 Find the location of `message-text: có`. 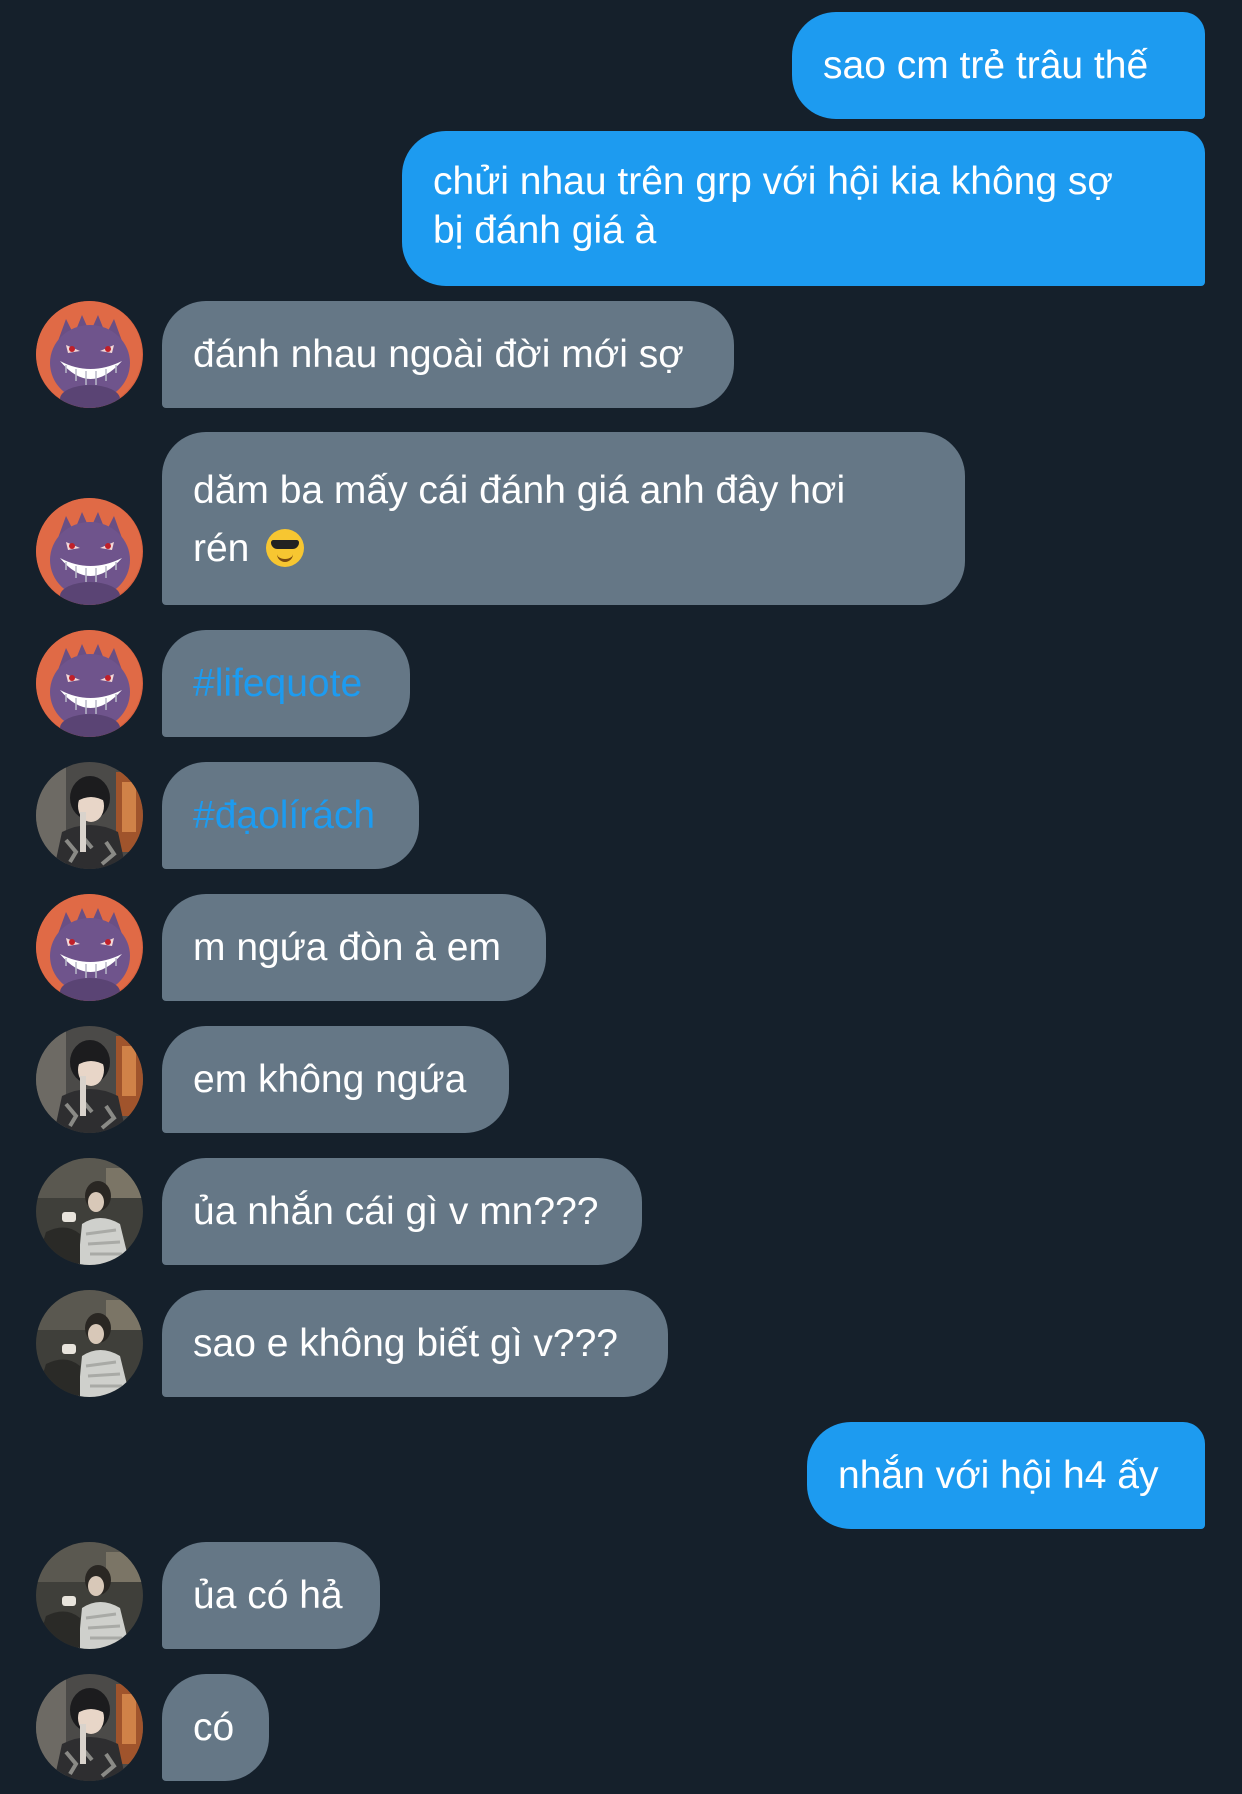

message-text: có is located at coordinates (214, 1727).